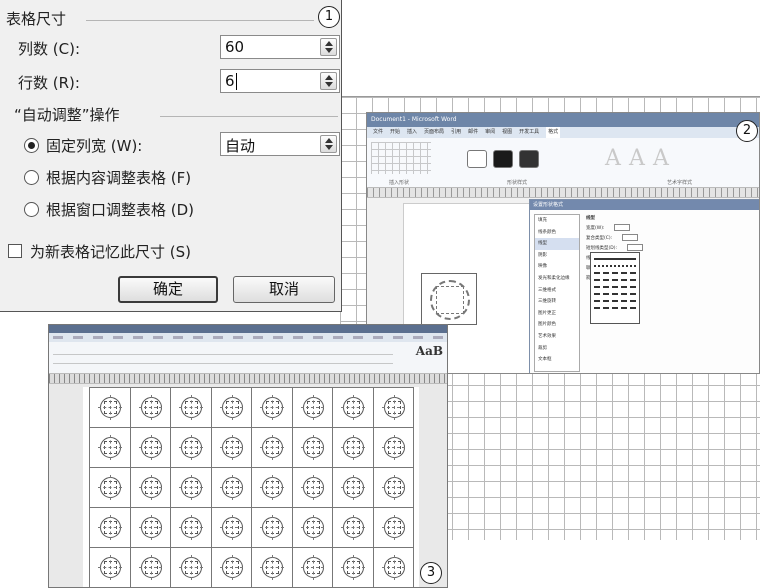 This screenshot has height=588, width=760. Describe the element at coordinates (557, 267) in the screenshot. I see `sidebar-item: 映像` at that location.